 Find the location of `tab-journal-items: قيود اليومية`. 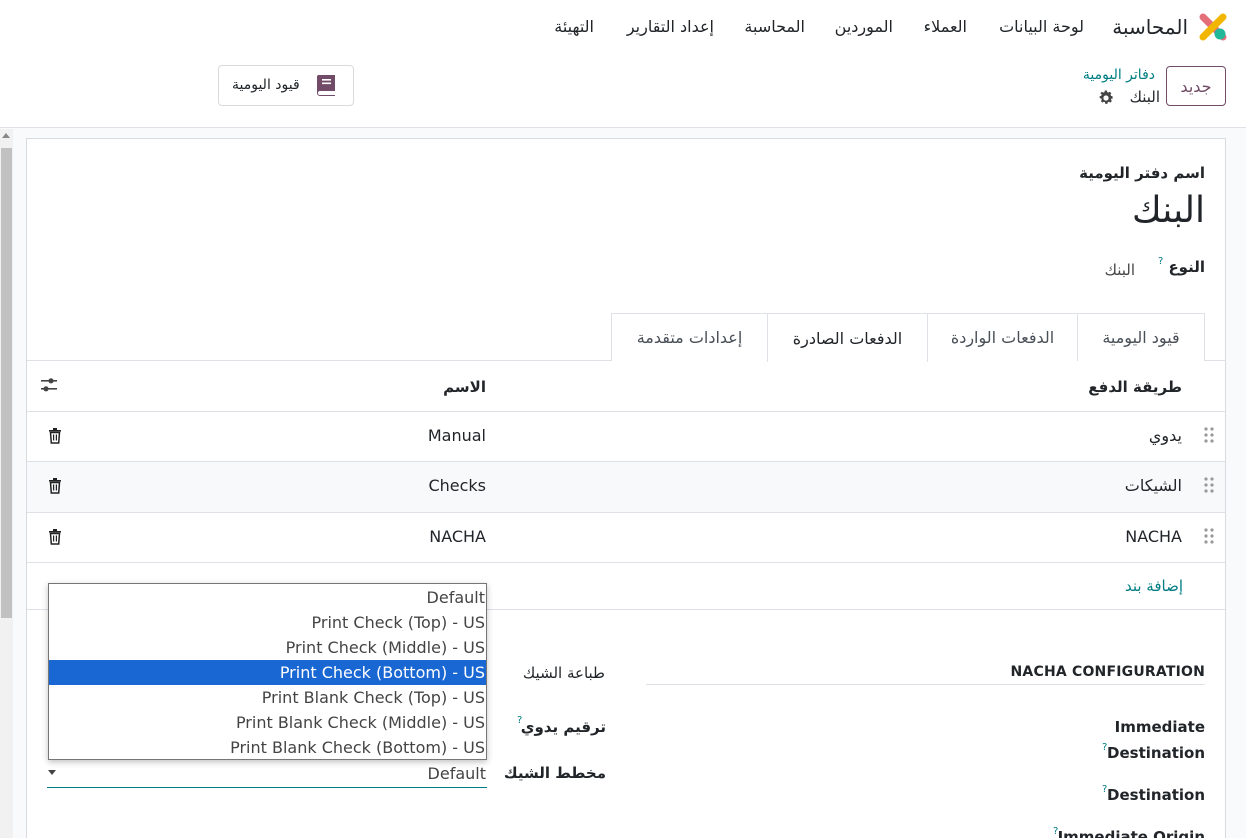

tab-journal-items: قيود اليومية is located at coordinates (1141, 337).